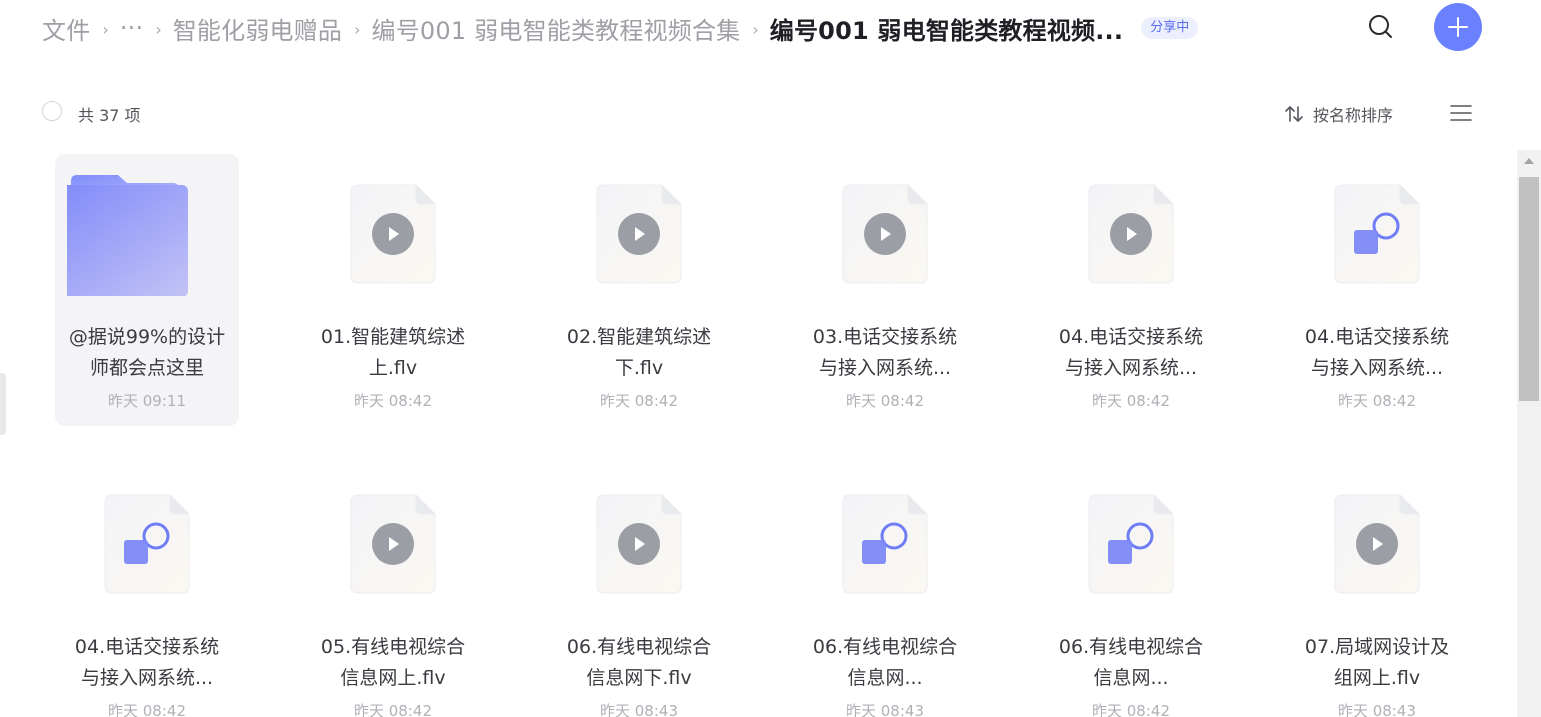 This screenshot has width=1541, height=717. I want to click on file-name: @据说99%的设计 师都会点这里, so click(147, 353).